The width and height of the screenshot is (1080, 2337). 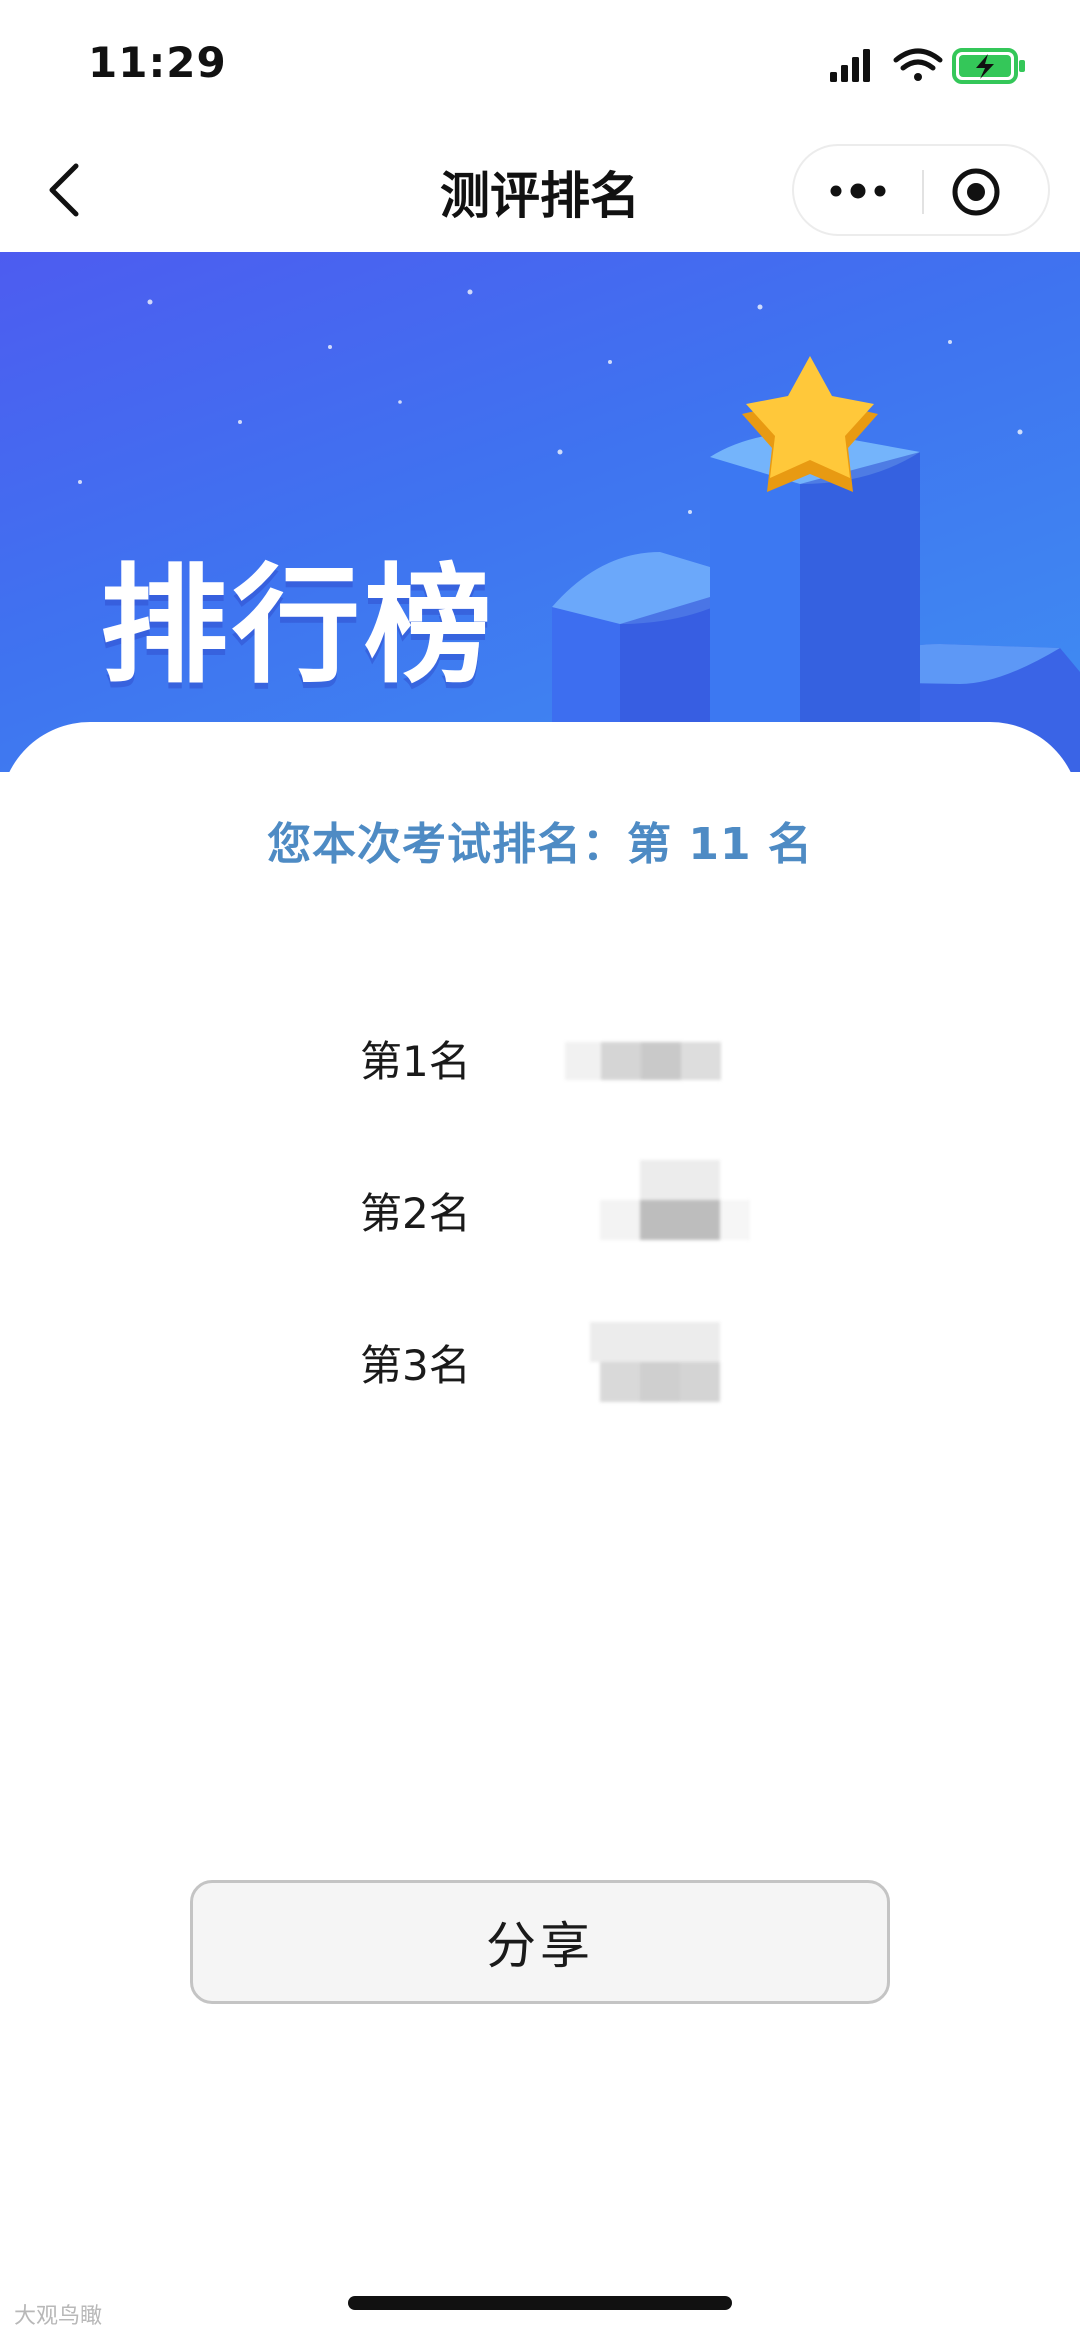 I want to click on more-dots-icon, so click(x=858, y=191).